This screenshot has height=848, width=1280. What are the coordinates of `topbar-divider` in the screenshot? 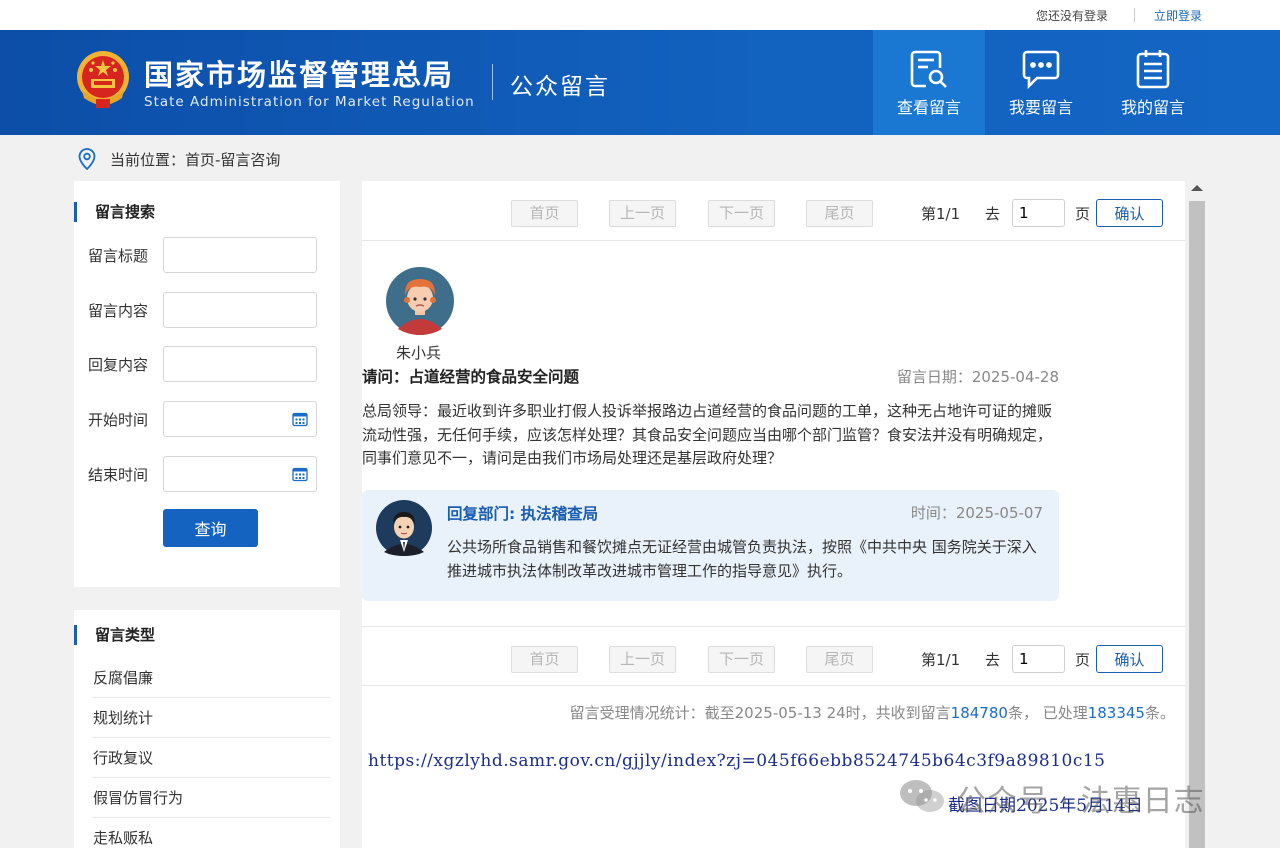 It's located at (1134, 15).